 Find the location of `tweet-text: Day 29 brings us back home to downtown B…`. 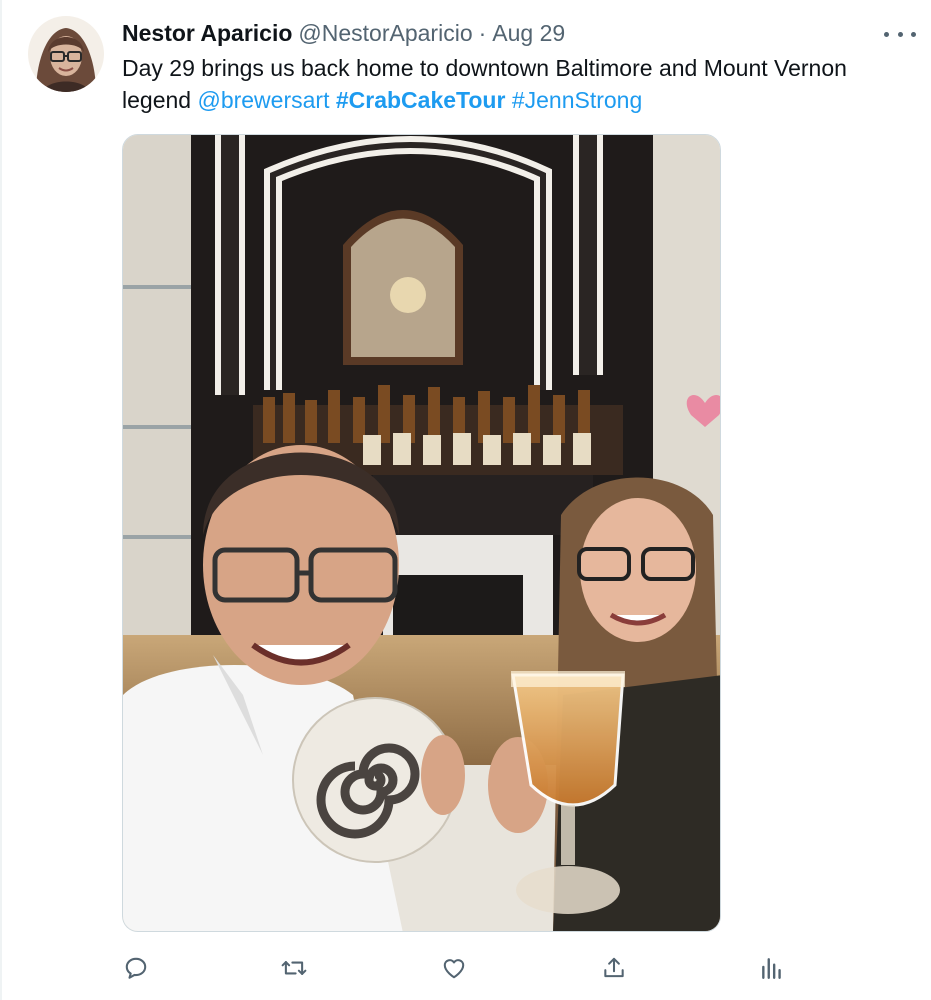

tweet-text: Day 29 brings us back home to downtown B… is located at coordinates (517, 84).